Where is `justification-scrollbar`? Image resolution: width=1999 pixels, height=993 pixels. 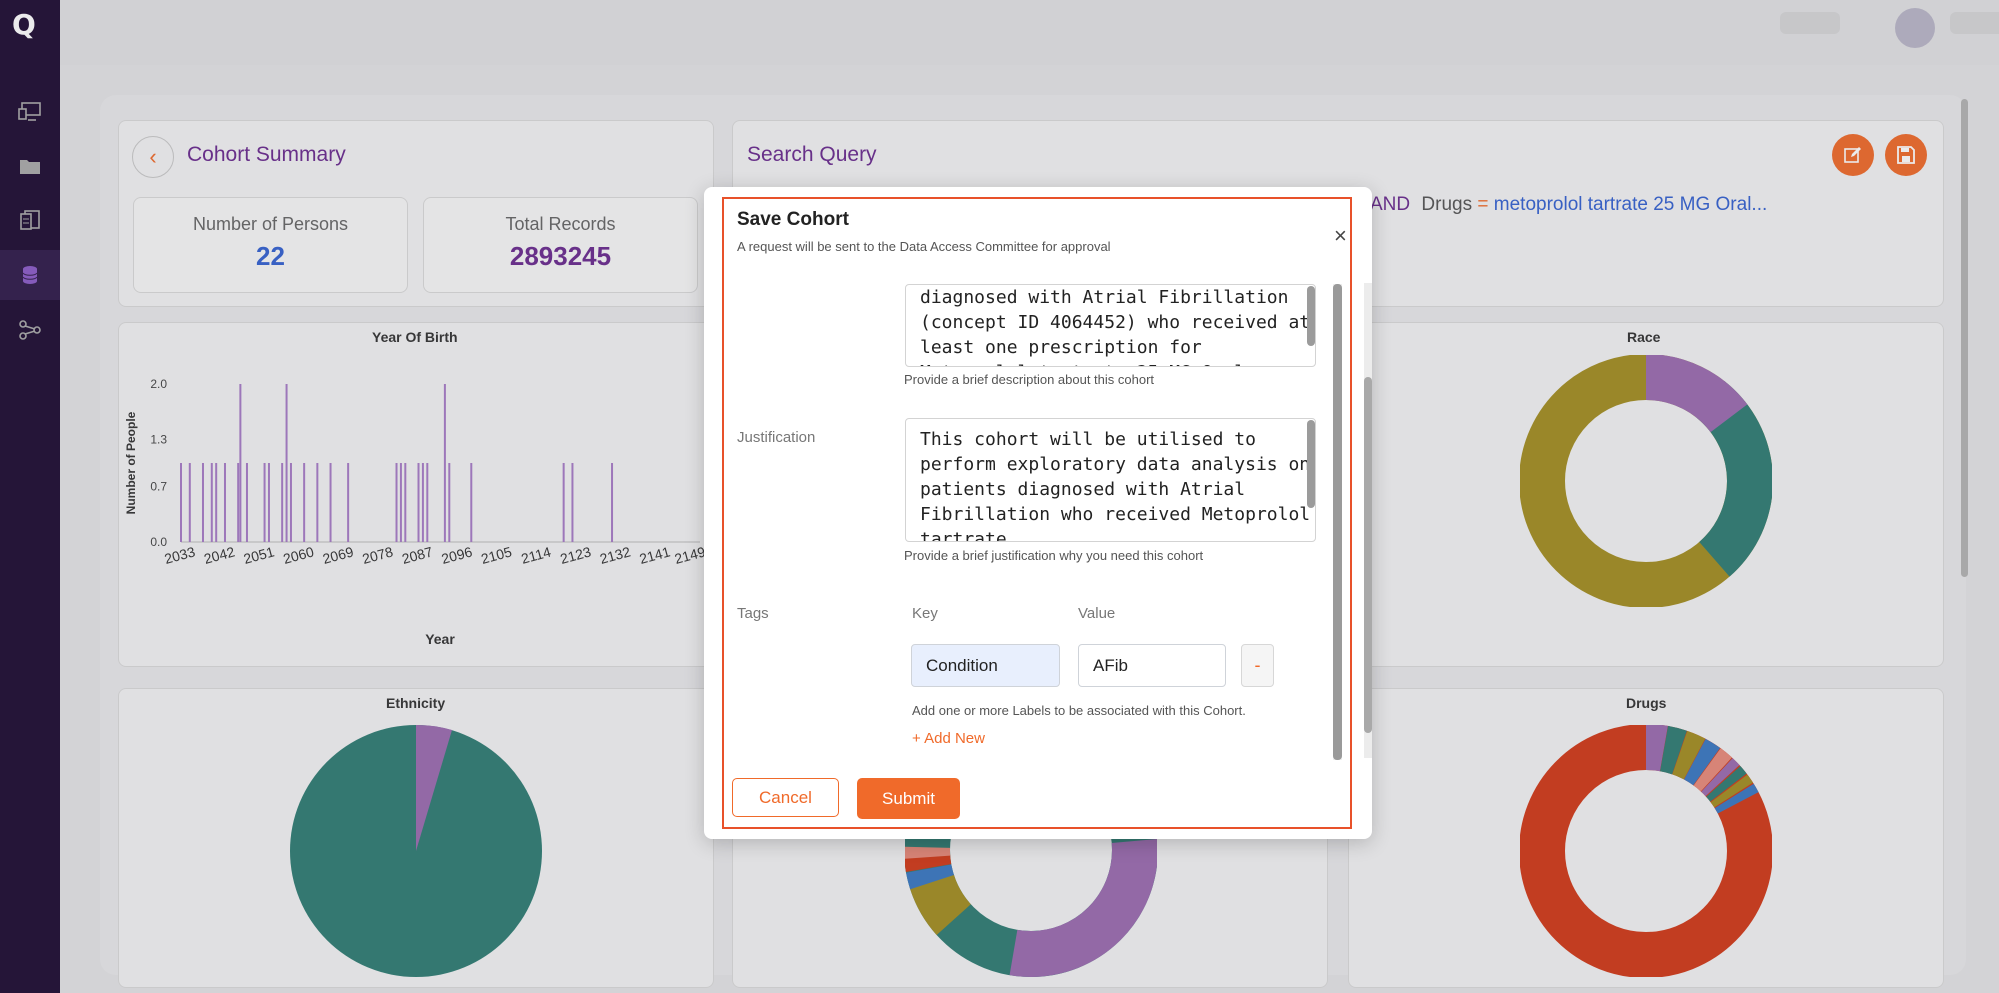 justification-scrollbar is located at coordinates (1311, 464).